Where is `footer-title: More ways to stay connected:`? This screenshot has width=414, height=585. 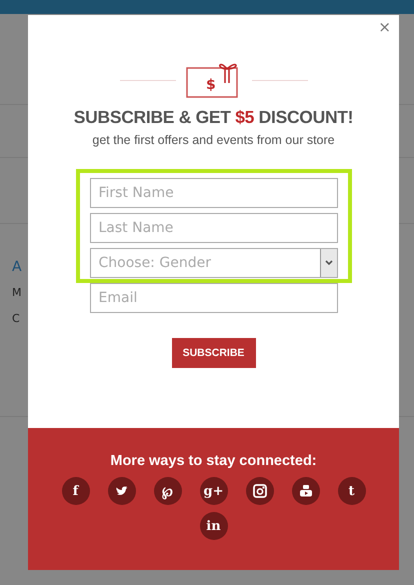 footer-title: More ways to stay connected: is located at coordinates (213, 461).